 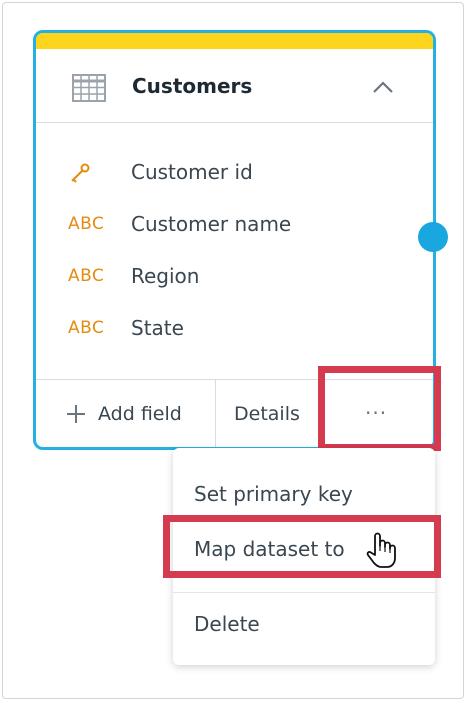 I want to click on field-name: State, so click(x=157, y=328).